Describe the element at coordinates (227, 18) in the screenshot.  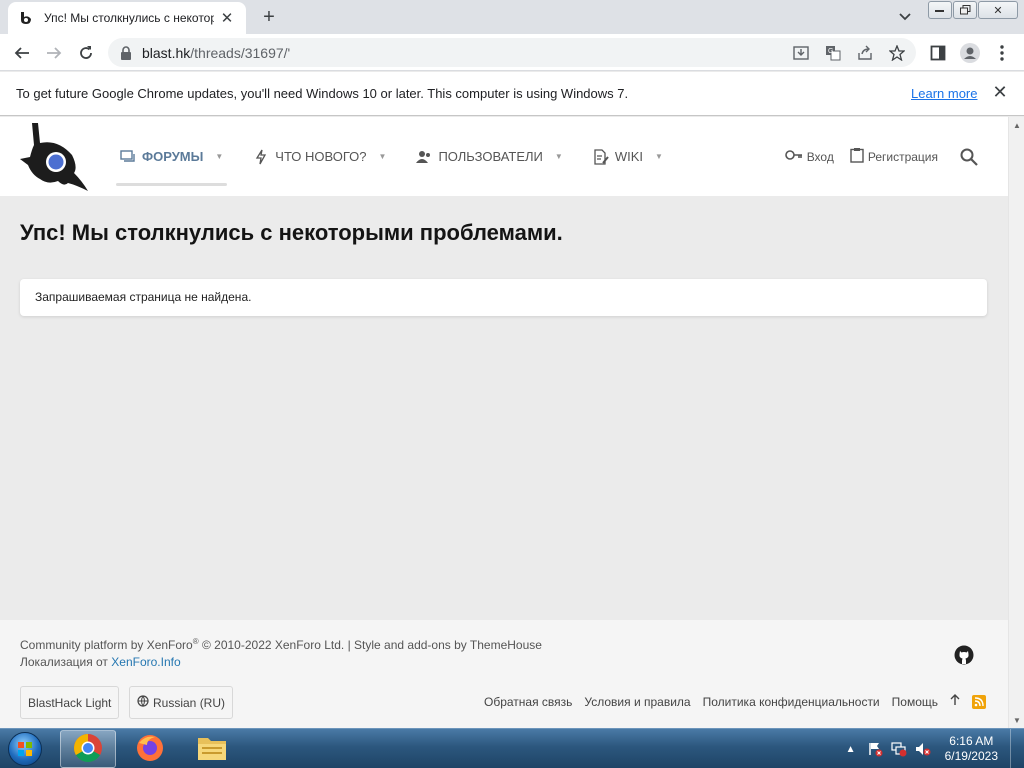
I see `tab-close-icon: ✕` at that location.